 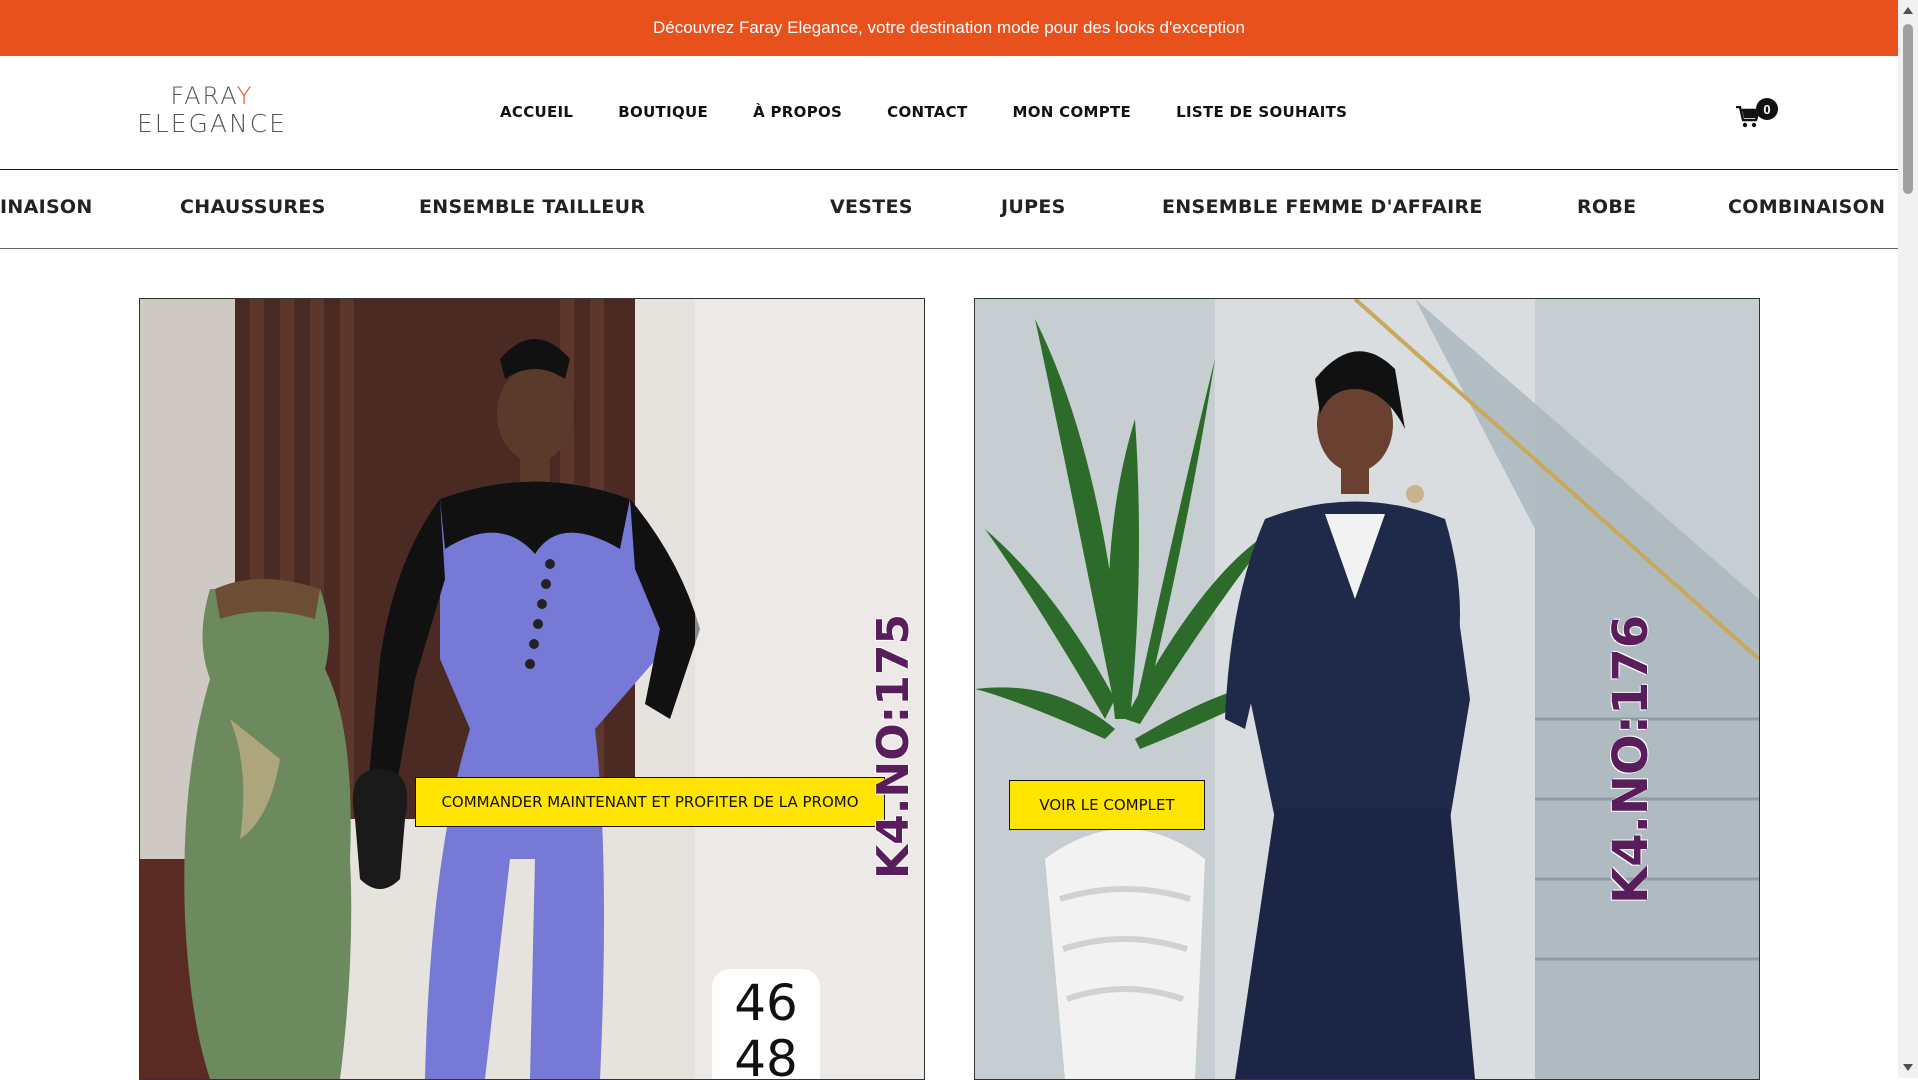 What do you see at coordinates (1033, 207) in the screenshot?
I see `category-item-jupes: JUPES` at bounding box center [1033, 207].